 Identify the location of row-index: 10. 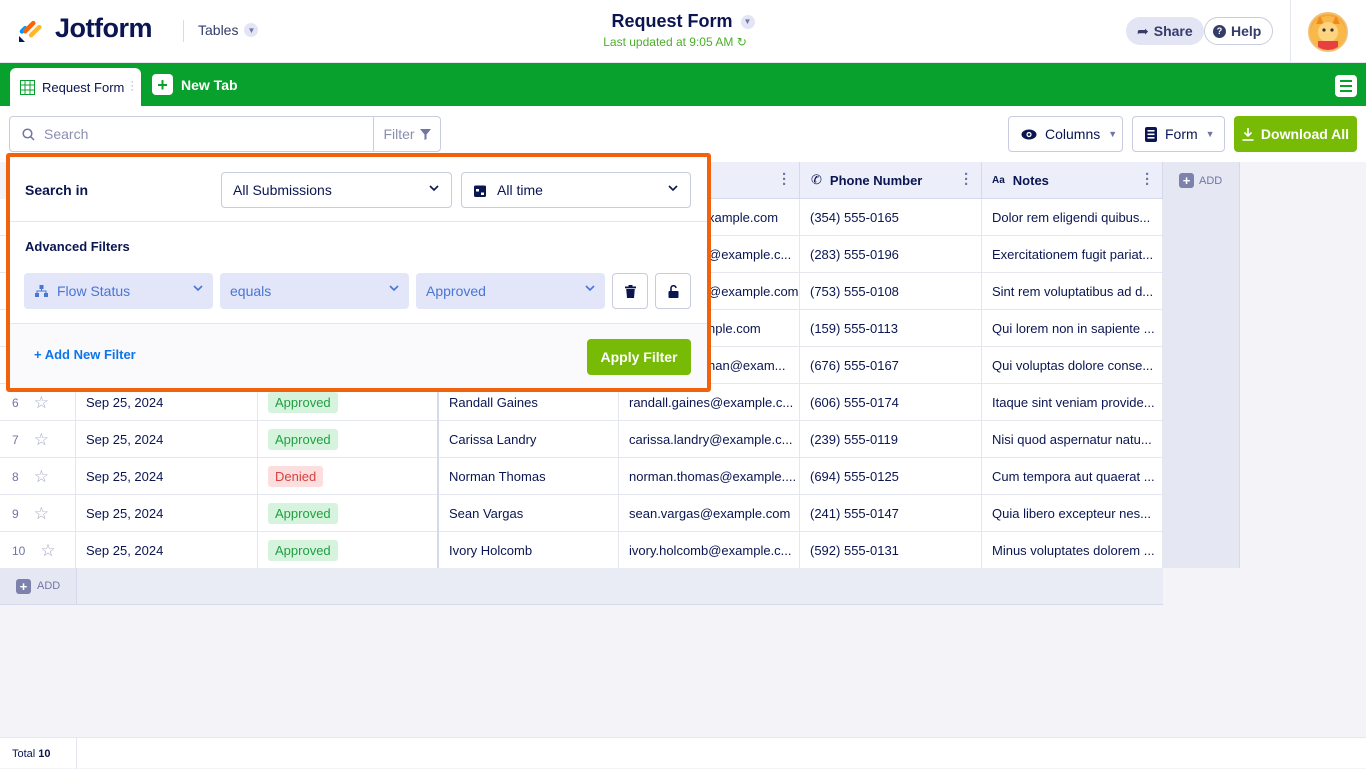
(19, 550).